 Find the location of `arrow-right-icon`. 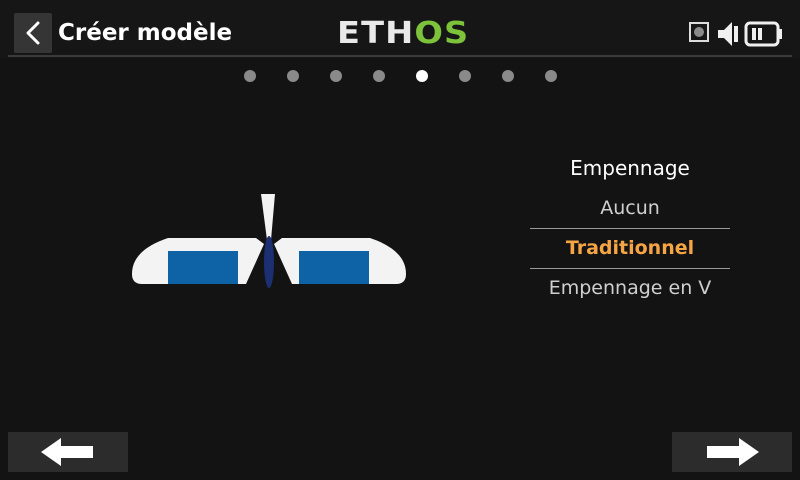

arrow-right-icon is located at coordinates (733, 452).